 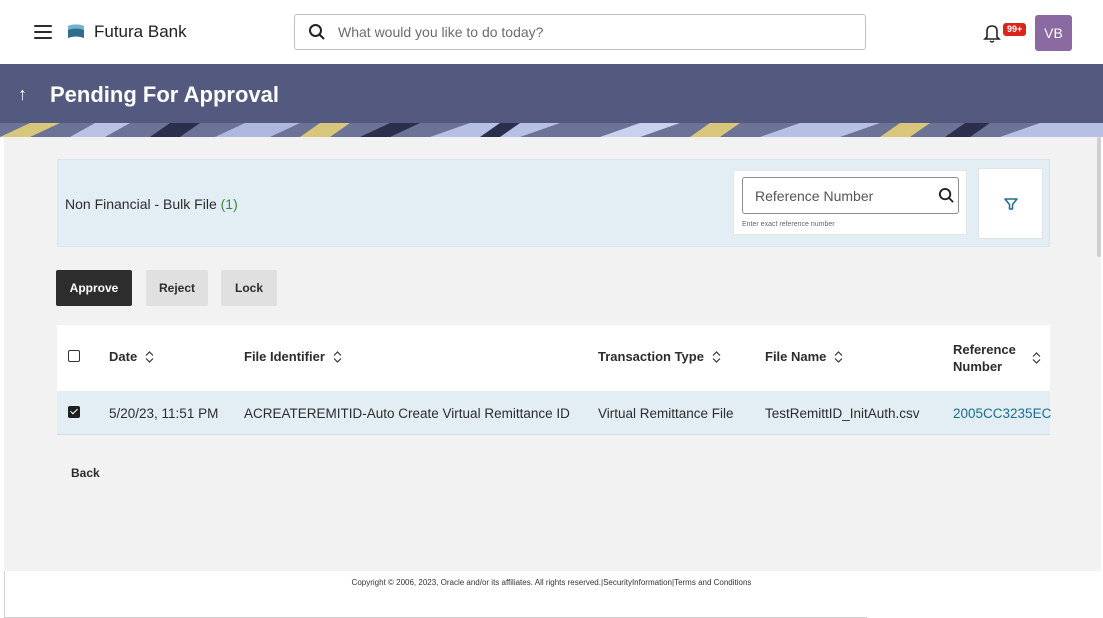 I want to click on column-date: Date, so click(x=131, y=356).